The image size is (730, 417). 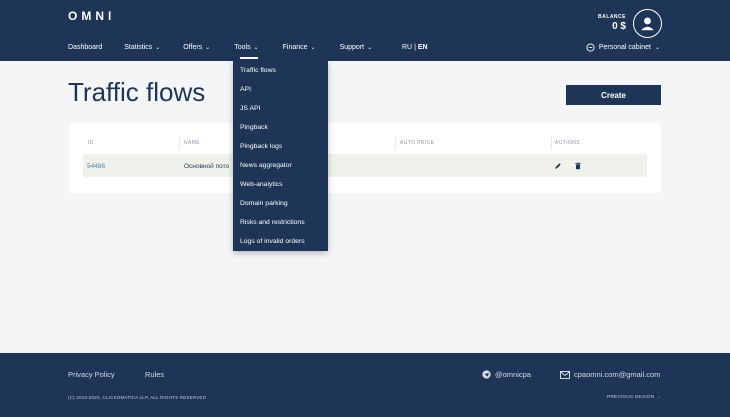 What do you see at coordinates (249, 58) in the screenshot?
I see `active-nav-indicator` at bounding box center [249, 58].